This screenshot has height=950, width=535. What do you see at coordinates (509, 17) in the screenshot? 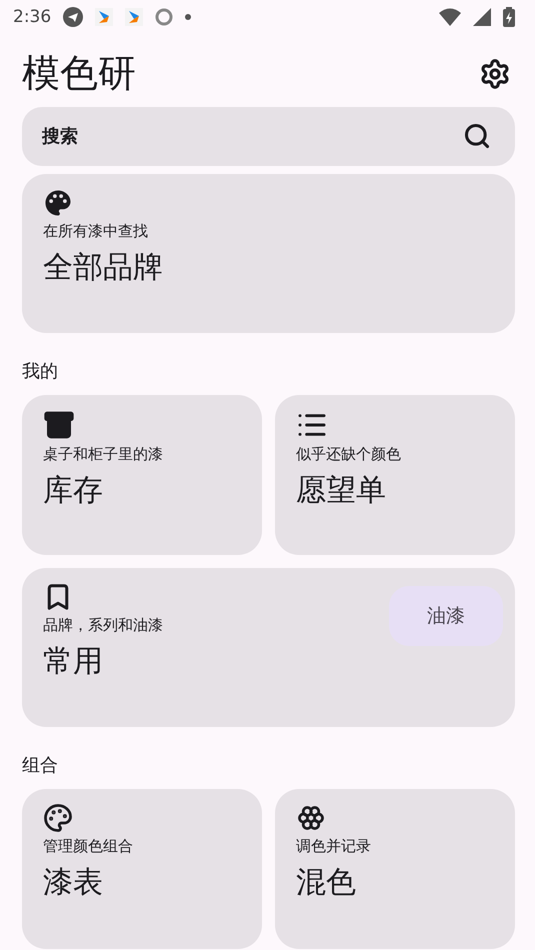
I see `battery-icon` at bounding box center [509, 17].